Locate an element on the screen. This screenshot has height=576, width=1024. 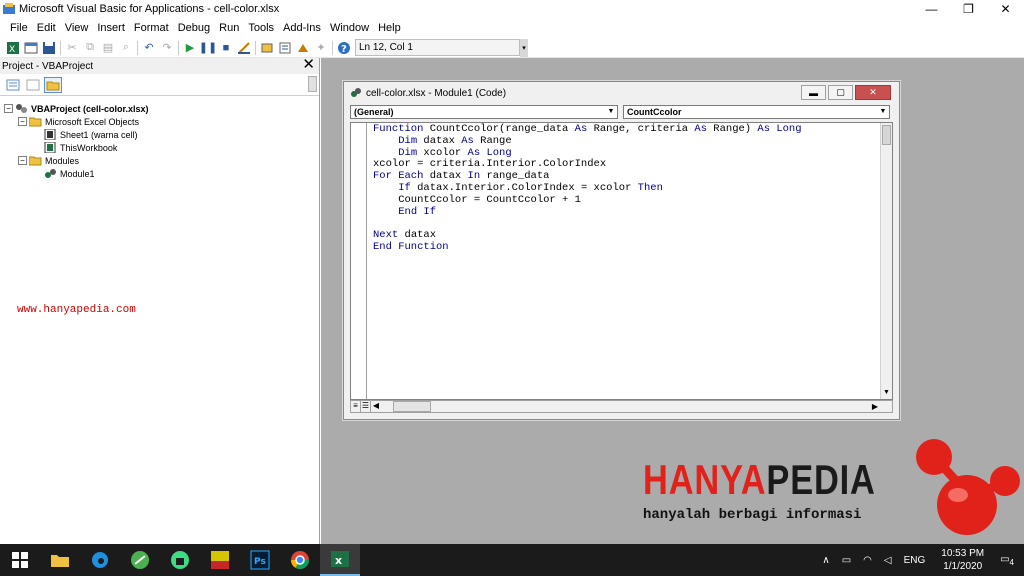
chrome-taskbar-button is located at coordinates (300, 560).